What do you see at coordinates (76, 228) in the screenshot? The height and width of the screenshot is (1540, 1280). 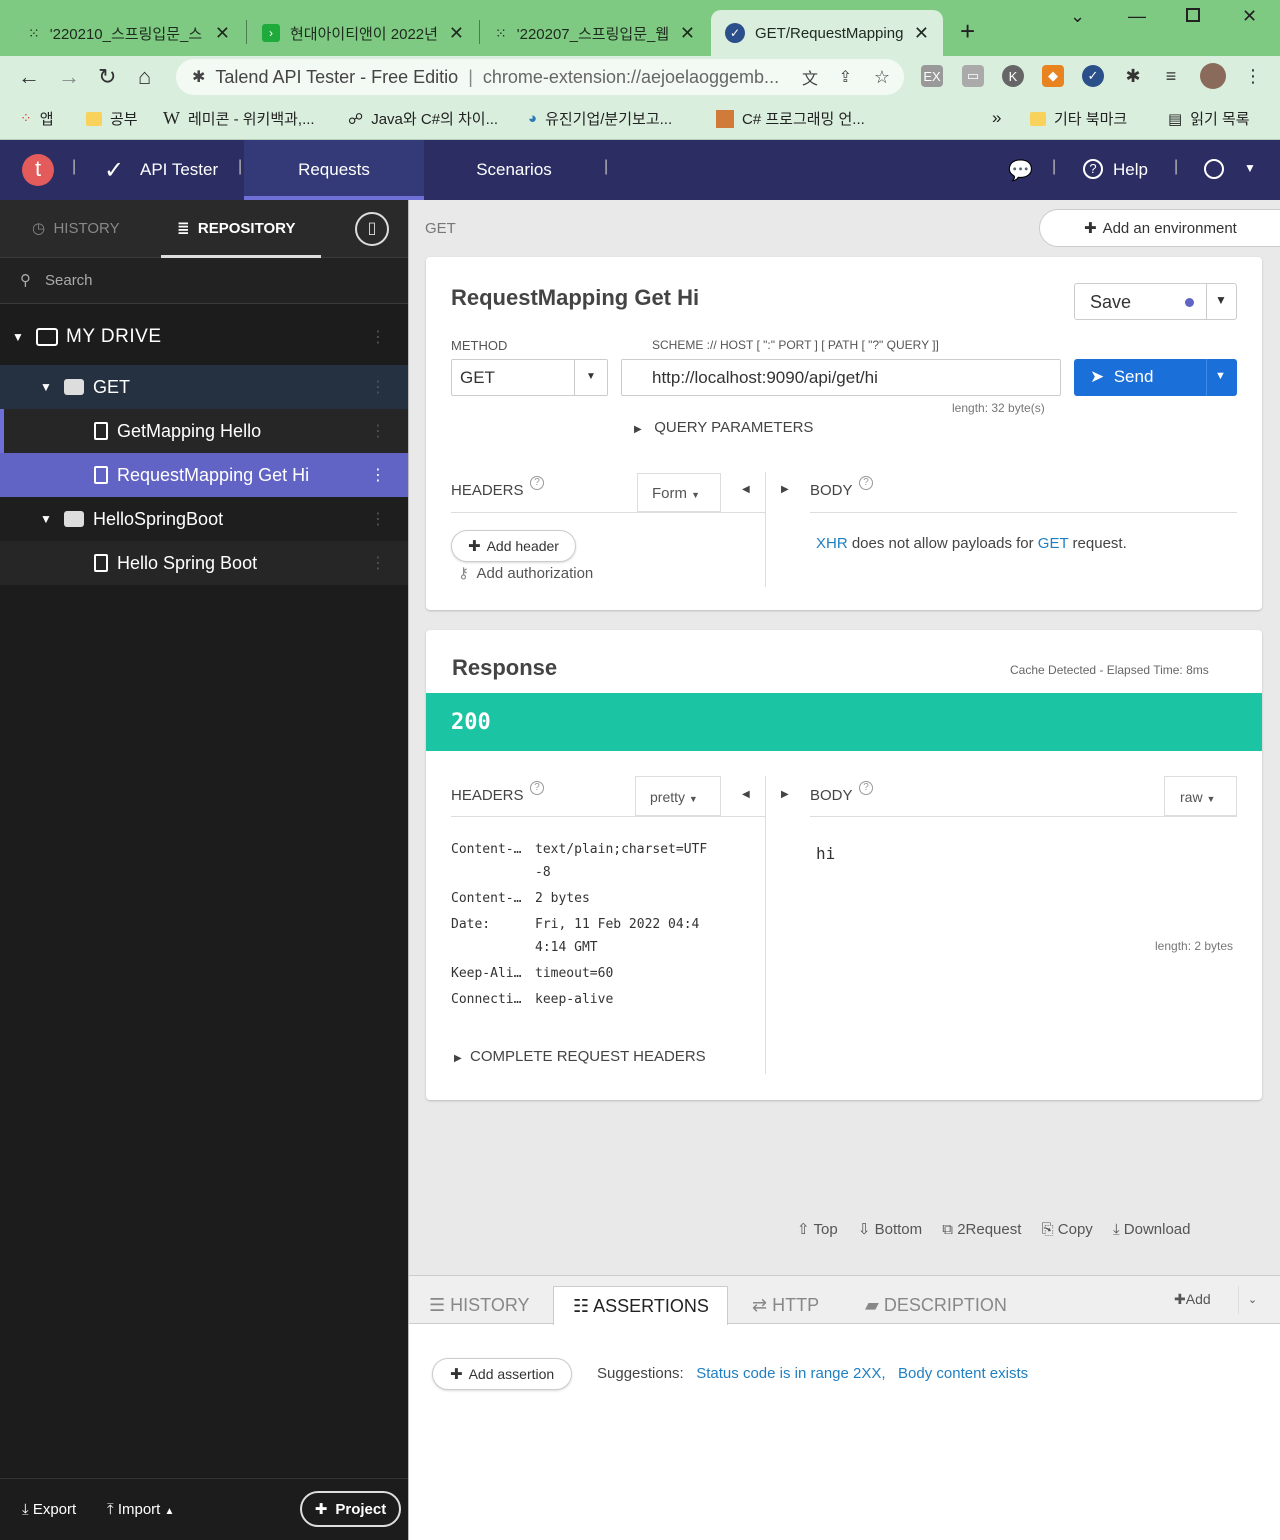 I see `tab-history: ◷ HISTORY` at bounding box center [76, 228].